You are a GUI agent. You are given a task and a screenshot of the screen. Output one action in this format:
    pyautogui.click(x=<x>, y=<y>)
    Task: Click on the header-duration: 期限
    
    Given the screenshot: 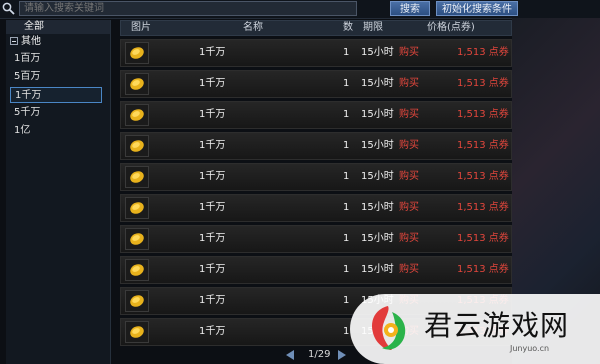 What is the action you would take?
    pyautogui.click(x=373, y=27)
    